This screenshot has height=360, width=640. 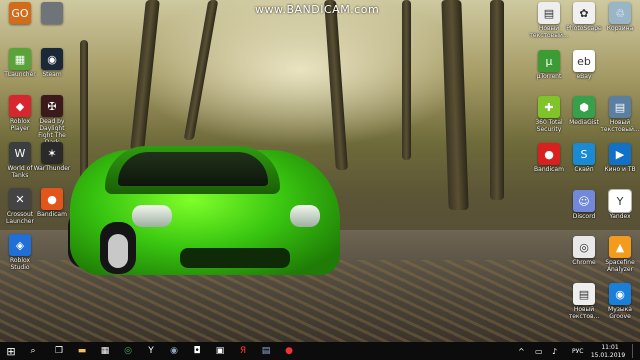 I want to click on desktop-icon-photoscape: ✿ PhotoScape, so click(x=584, y=17).